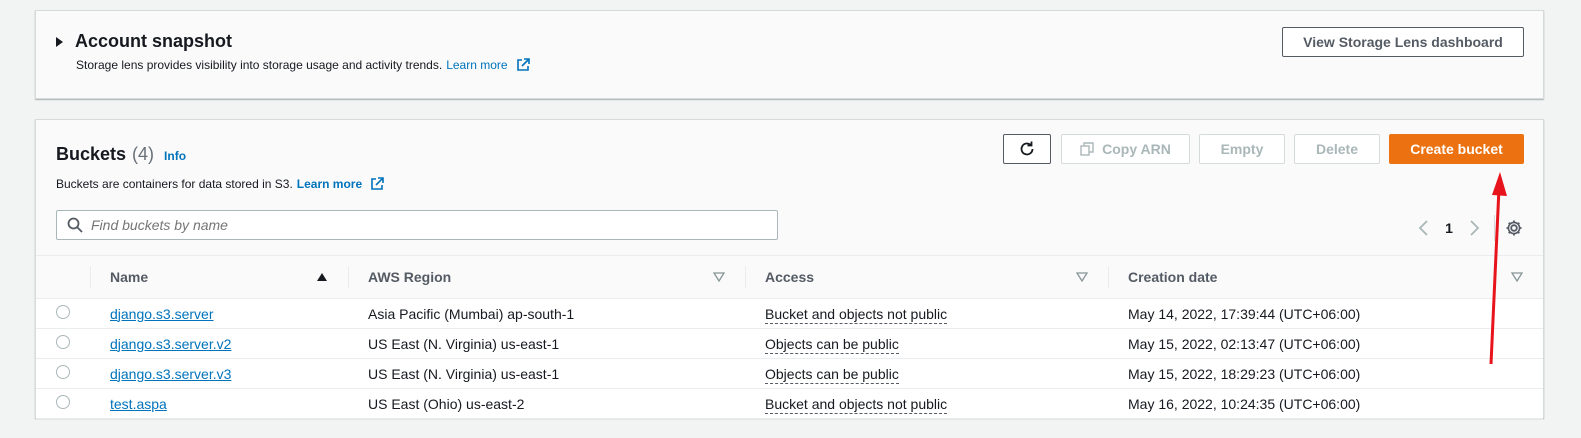 This screenshot has width=1581, height=438. Describe the element at coordinates (1244, 343) in the screenshot. I see `bucket-creation-date: May 15, 2022, 02:13:47 (UTC+06:00)` at that location.